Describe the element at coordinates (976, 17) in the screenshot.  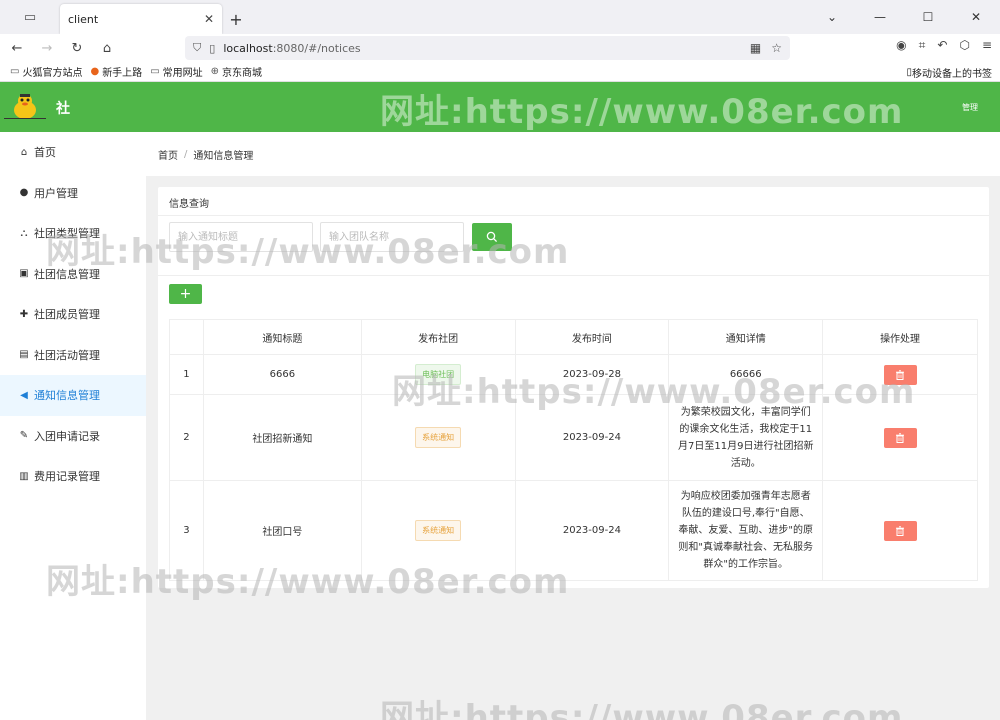
I see `close-window-icon: ✕` at that location.